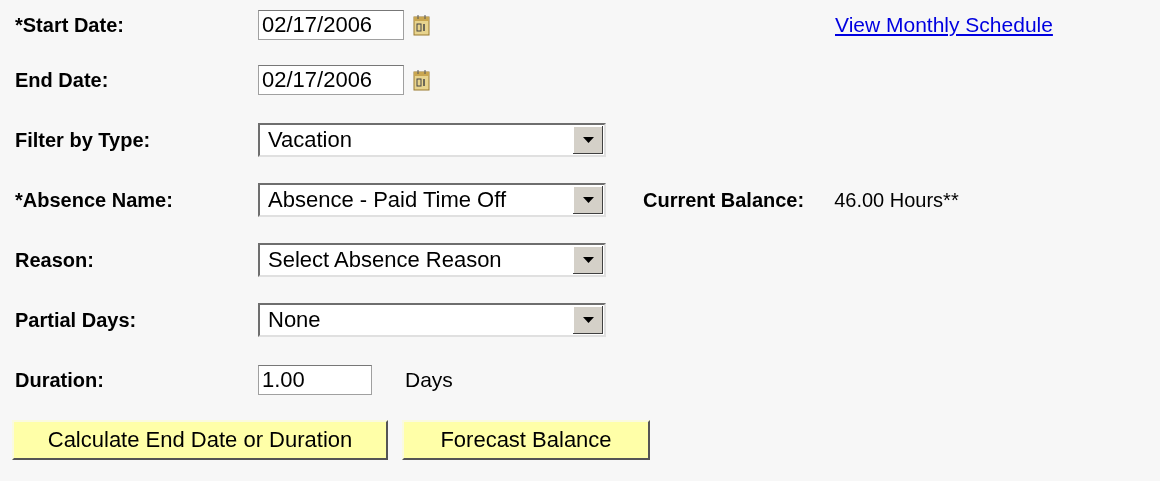  I want to click on duration-field: 1.00, so click(315, 380).